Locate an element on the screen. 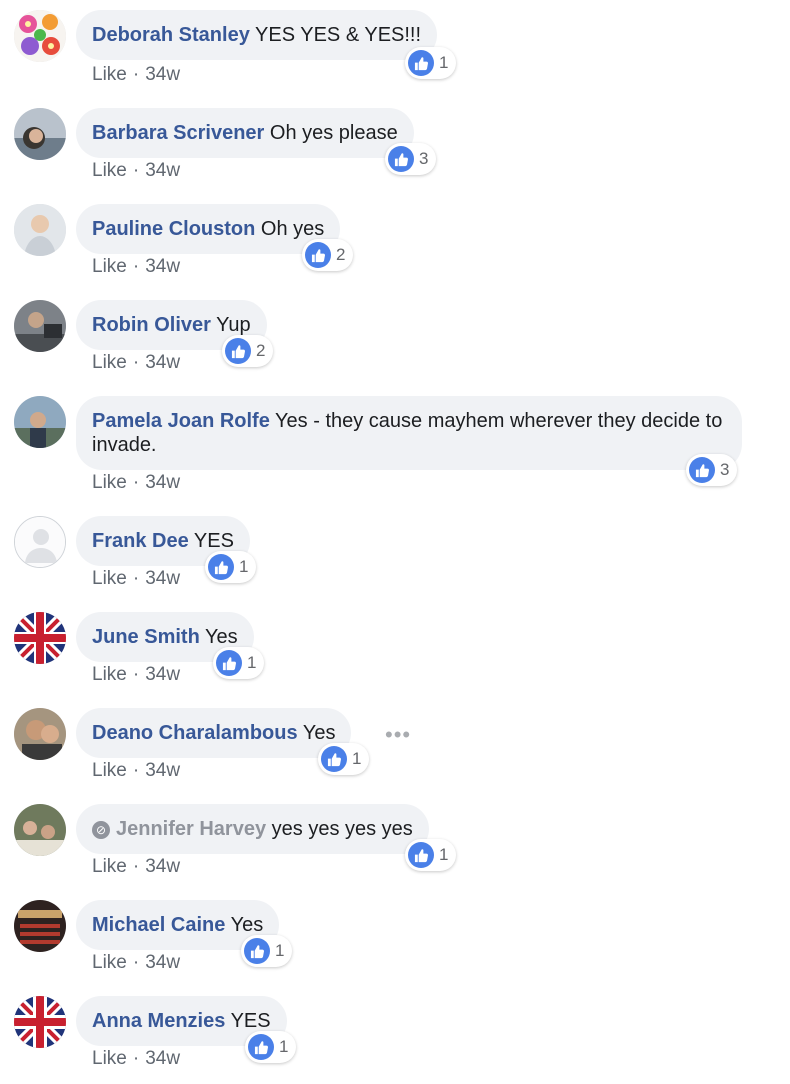  more-options-icon: ••• is located at coordinates (398, 735).